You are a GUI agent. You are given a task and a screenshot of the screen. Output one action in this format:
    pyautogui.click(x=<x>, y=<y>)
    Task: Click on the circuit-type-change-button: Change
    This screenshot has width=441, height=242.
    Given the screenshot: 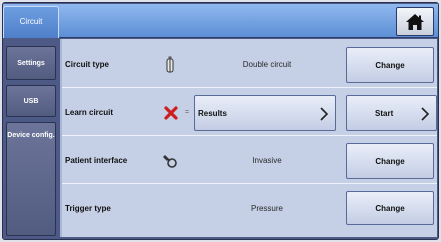 What is the action you would take?
    pyautogui.click(x=390, y=65)
    